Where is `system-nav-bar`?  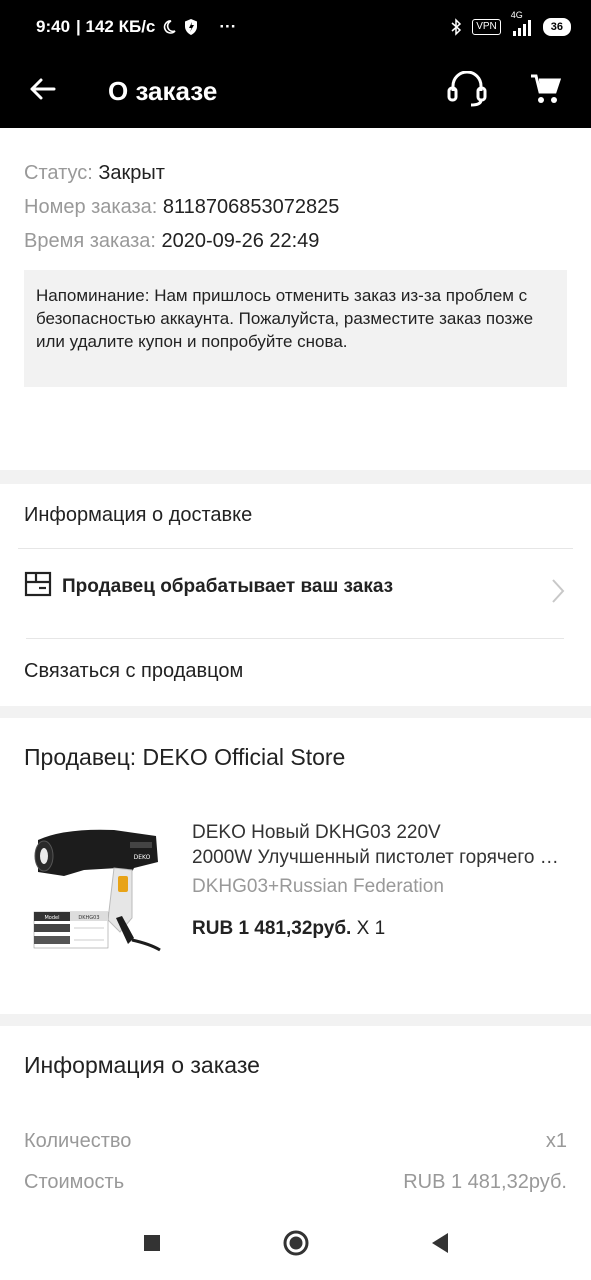
system-nav-bar is located at coordinates (295, 1245).